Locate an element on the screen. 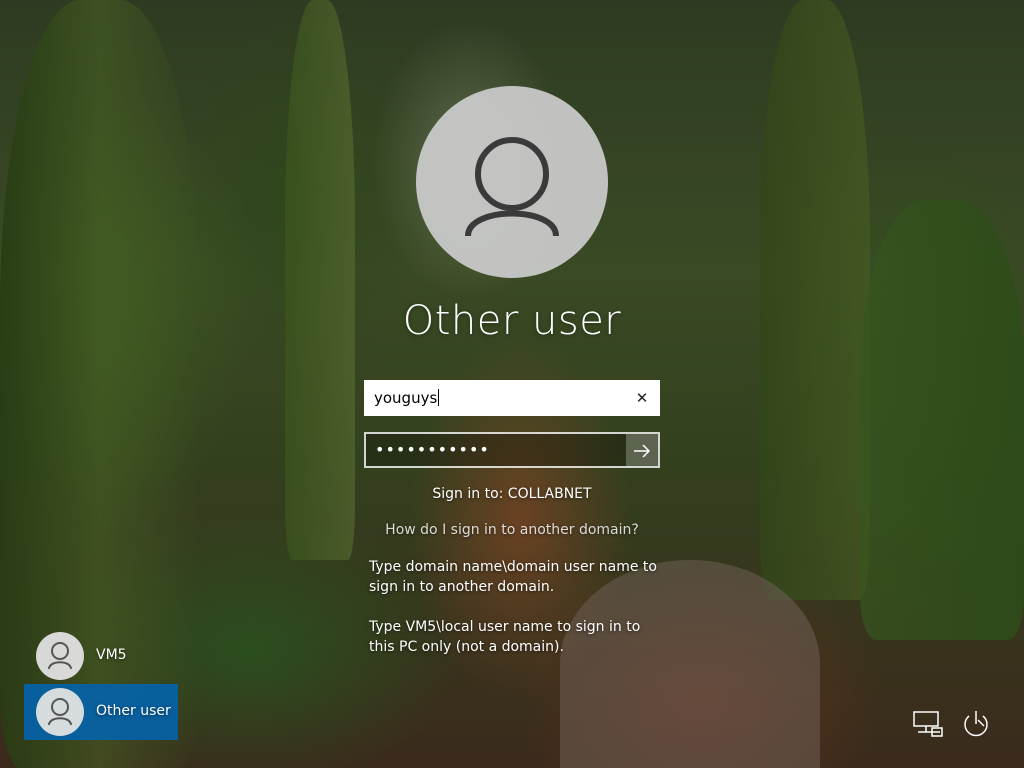  help-link: How do I sign in to another domain? is located at coordinates (512, 530).